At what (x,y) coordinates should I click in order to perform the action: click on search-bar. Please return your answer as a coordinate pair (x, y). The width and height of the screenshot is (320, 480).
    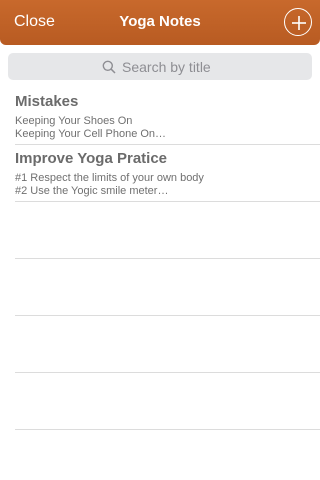
    Looking at the image, I should click on (160, 66).